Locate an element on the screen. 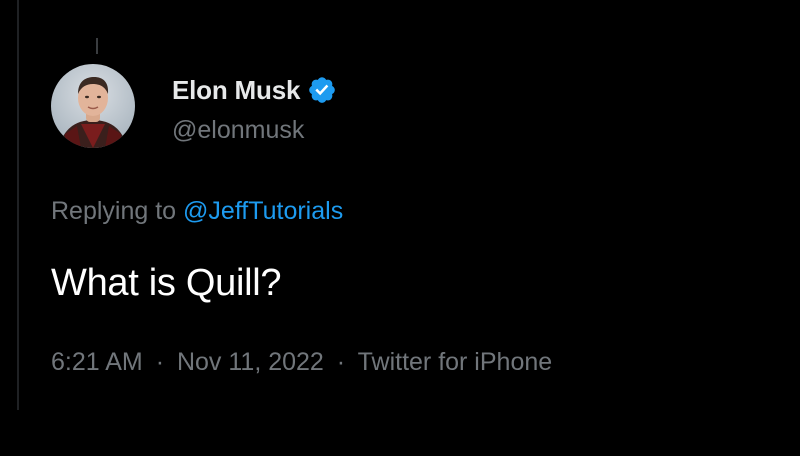 The image size is (800, 456). left-divider is located at coordinates (18, 205).